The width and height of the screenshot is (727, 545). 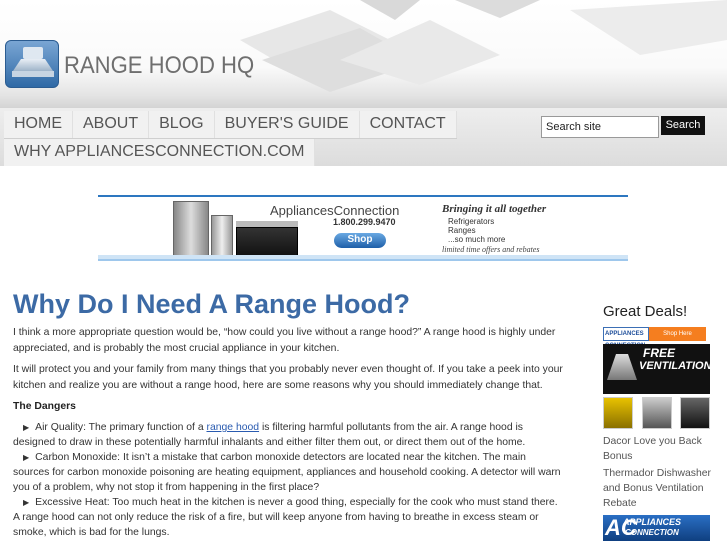 What do you see at coordinates (659, 353) in the screenshot?
I see `ad-free-text: FREE` at bounding box center [659, 353].